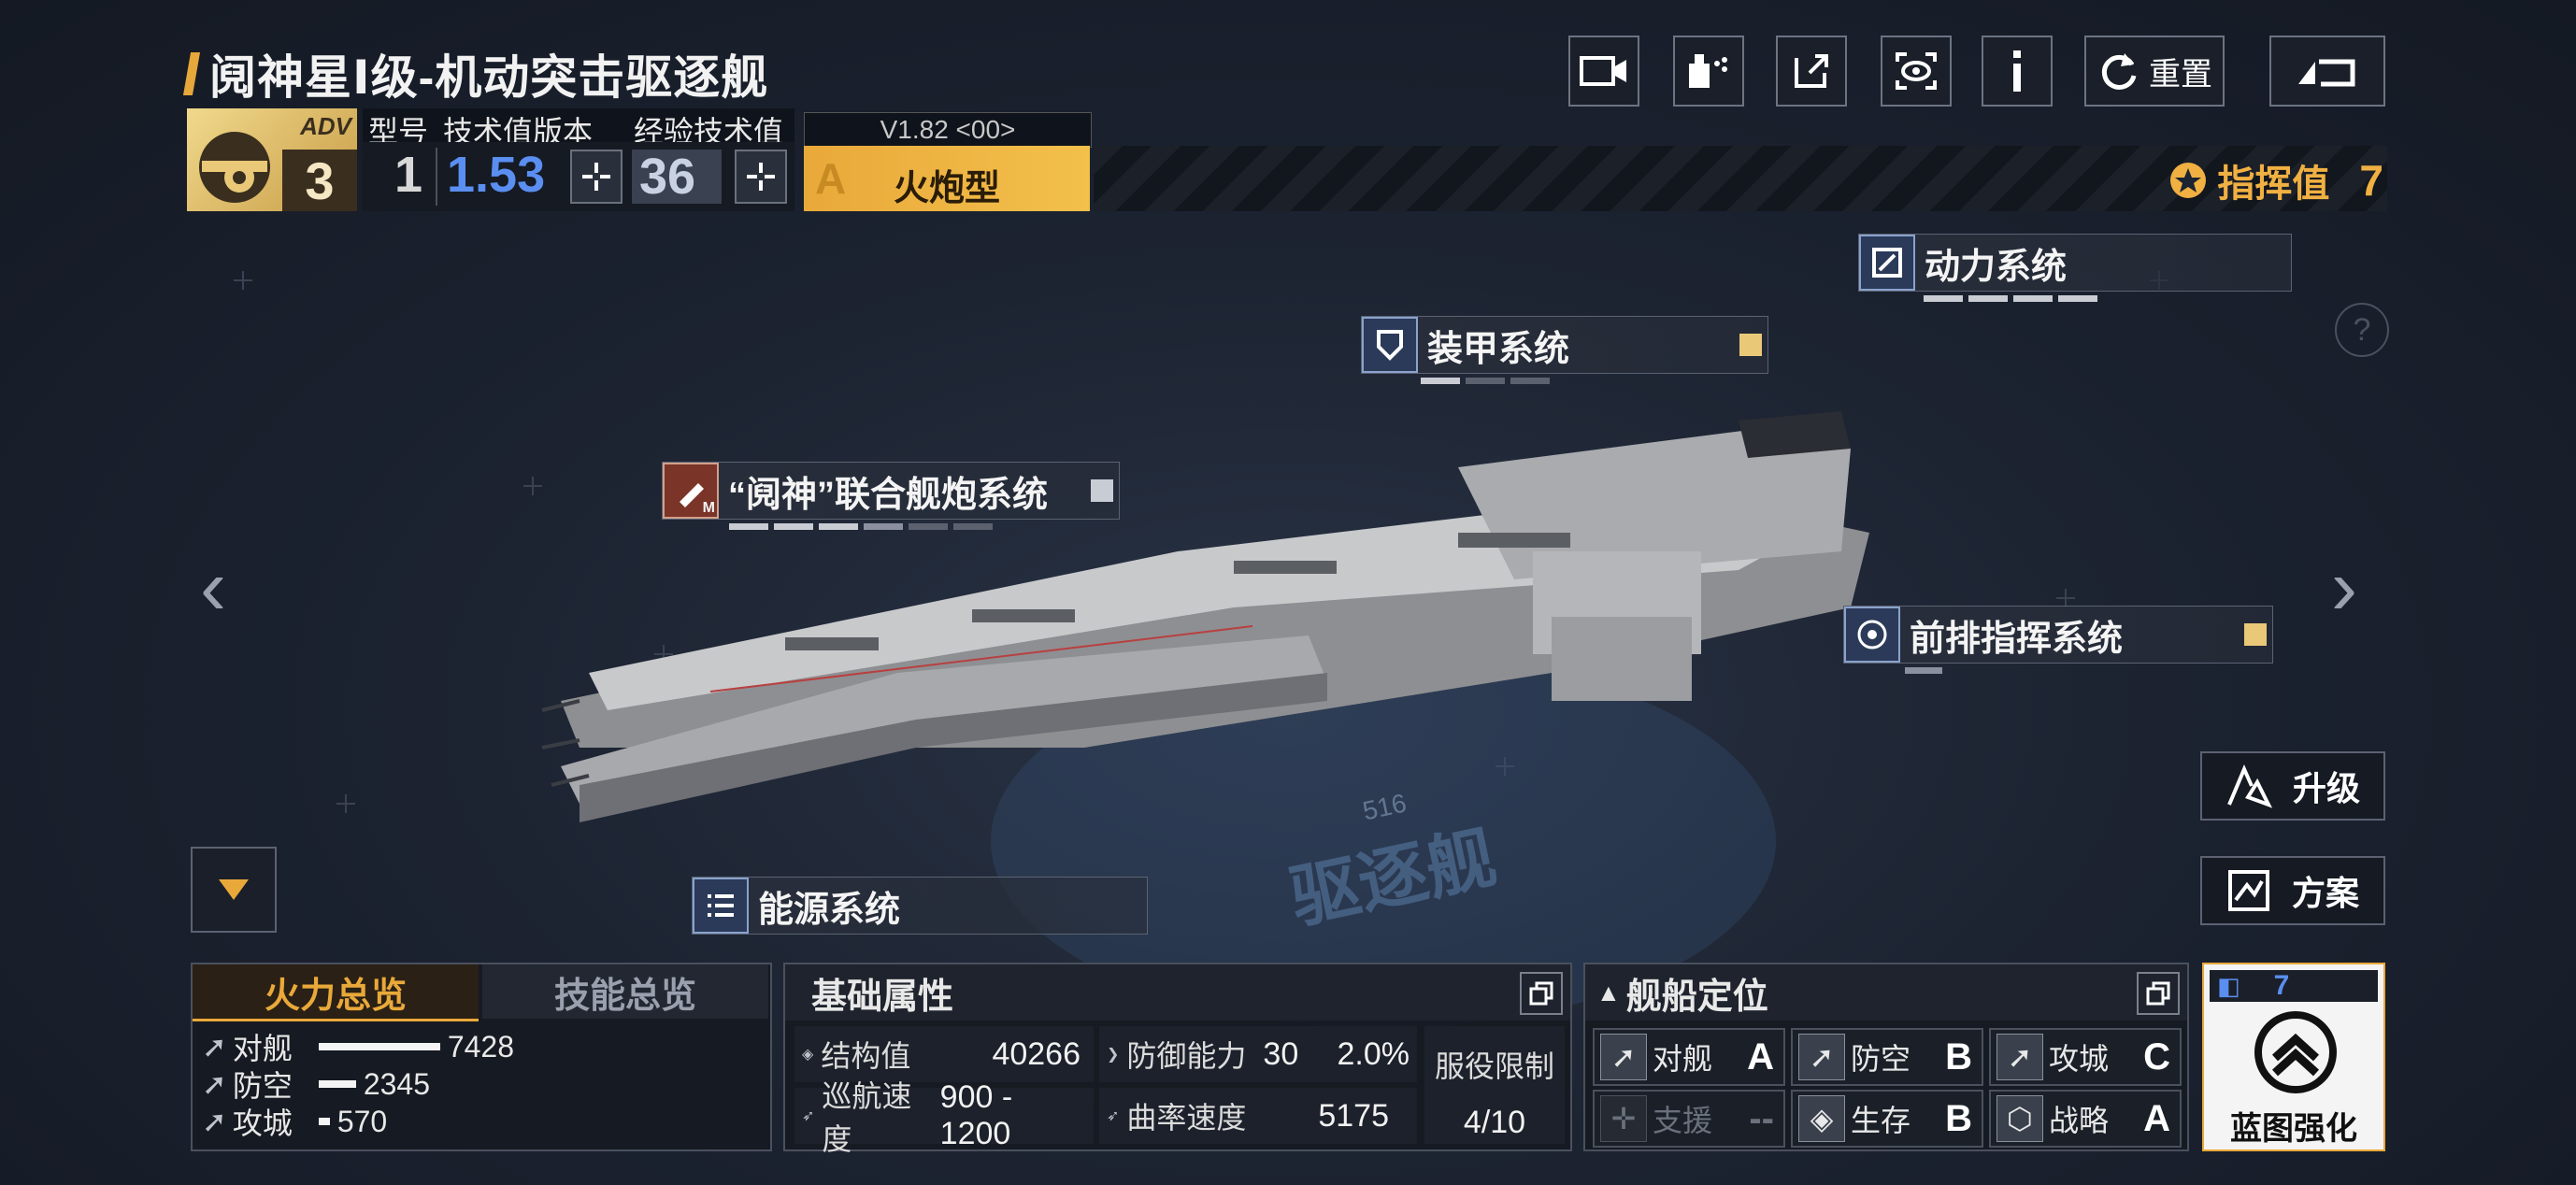  Describe the element at coordinates (2180, 75) in the screenshot. I see `reset-label: 重置` at that location.